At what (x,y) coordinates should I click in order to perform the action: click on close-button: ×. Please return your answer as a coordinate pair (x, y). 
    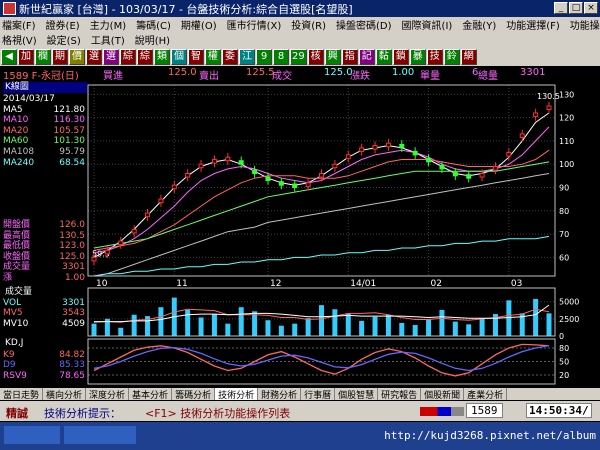
    Looking at the image, I should click on (591, 8).